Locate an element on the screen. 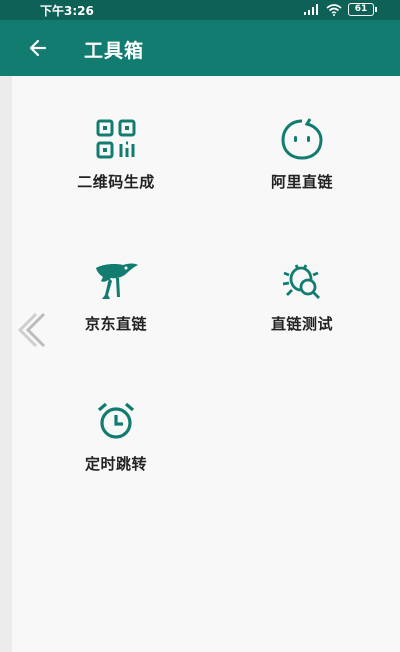  tool-link-test: 直链测试 is located at coordinates (302, 296).